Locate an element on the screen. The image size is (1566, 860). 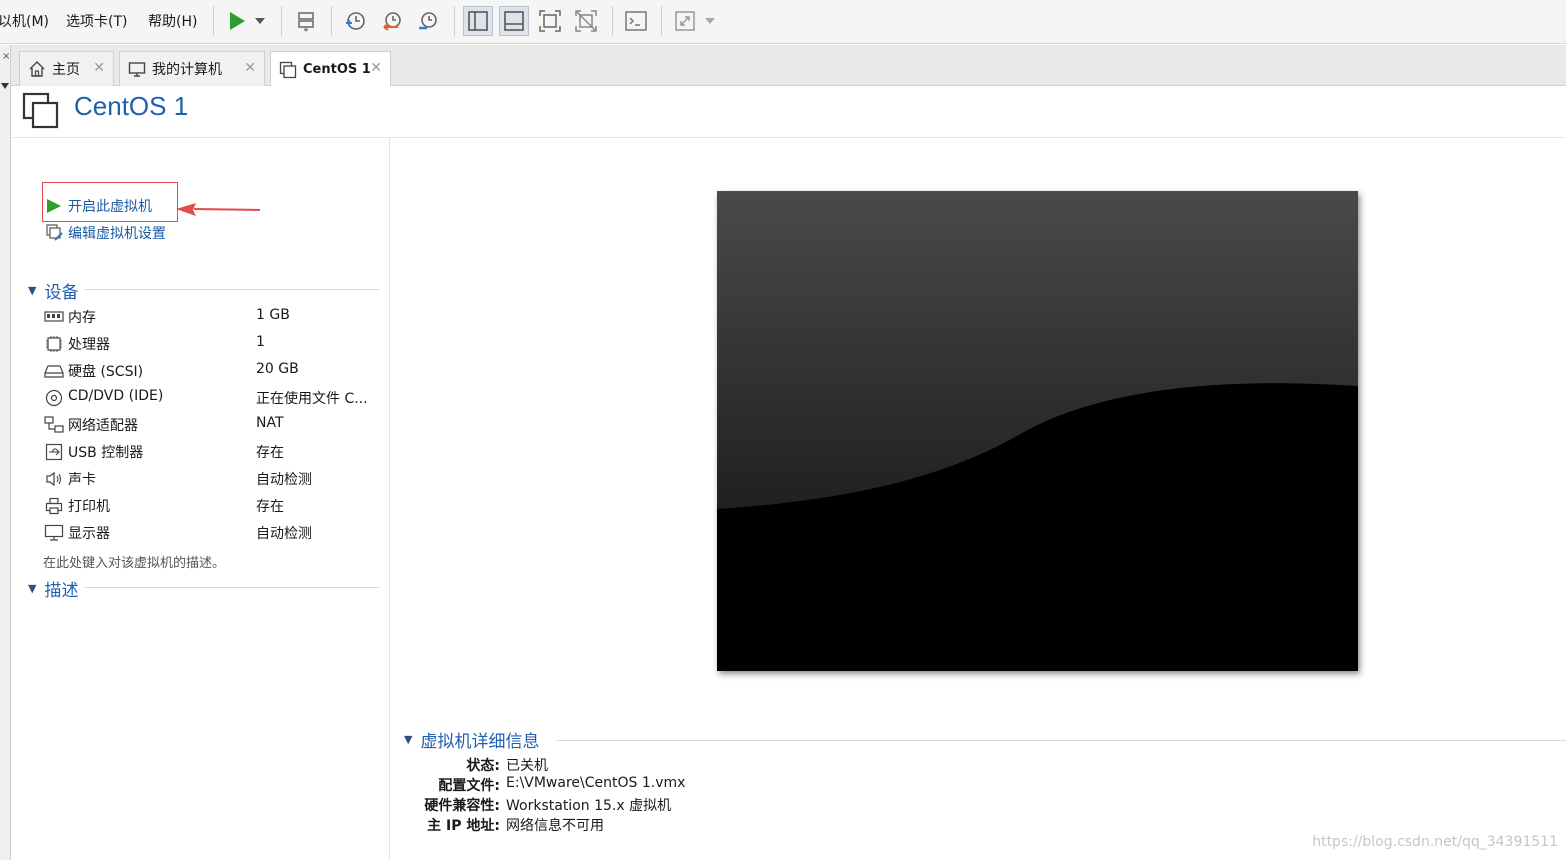
edit-settings-button: 编辑虚拟机设置 is located at coordinates (106, 233).